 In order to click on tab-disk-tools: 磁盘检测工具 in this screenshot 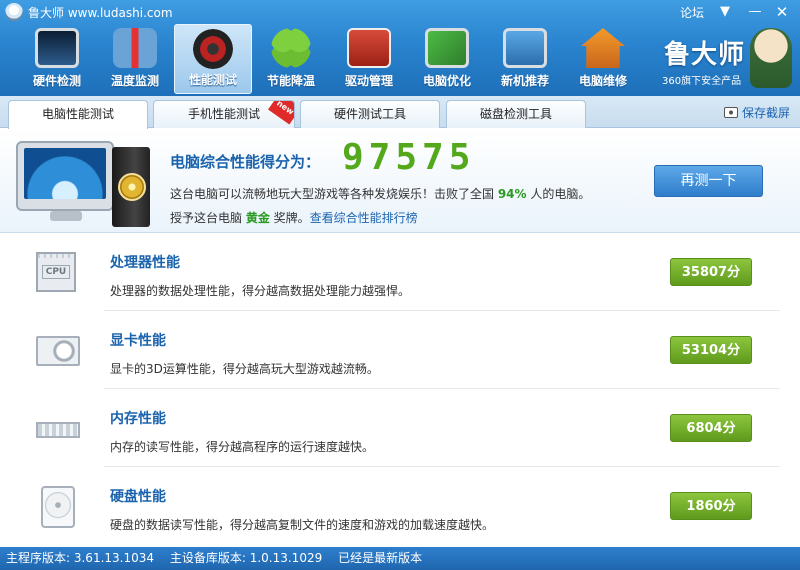, I will do `click(516, 114)`.